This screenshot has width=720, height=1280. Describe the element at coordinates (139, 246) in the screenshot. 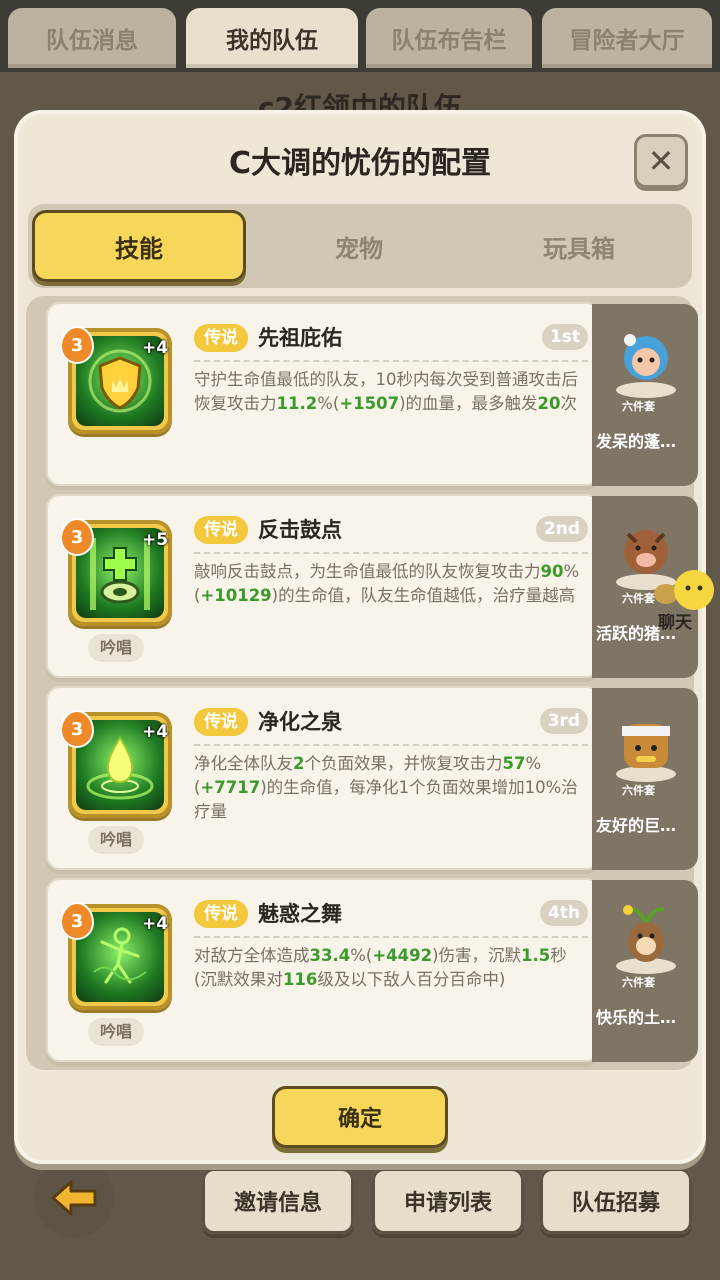

I see `tab-skills: 技能` at that location.